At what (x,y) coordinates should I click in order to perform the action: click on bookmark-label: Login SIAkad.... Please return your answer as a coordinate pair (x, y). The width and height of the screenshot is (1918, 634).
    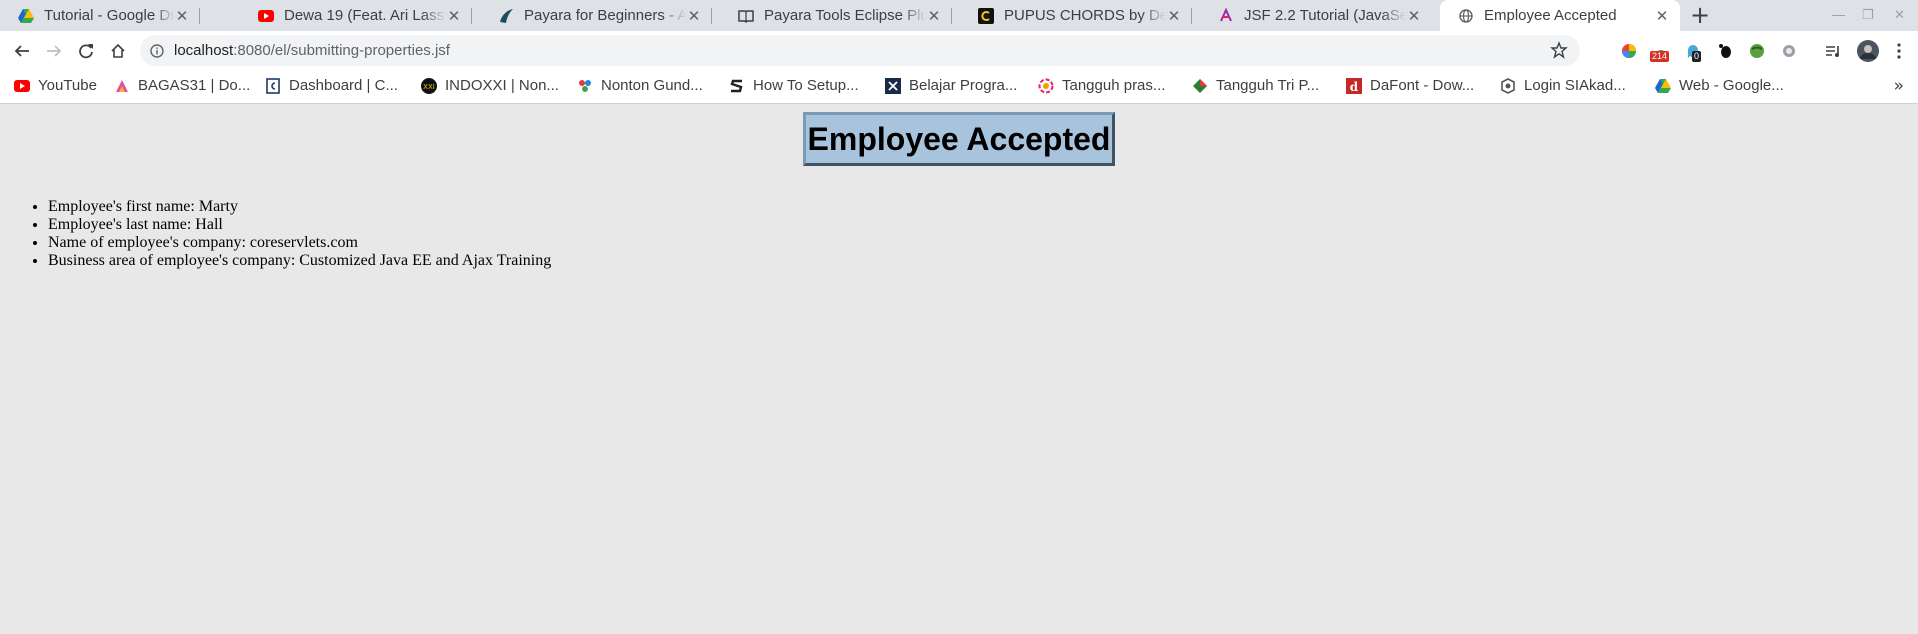
    Looking at the image, I should click on (1575, 85).